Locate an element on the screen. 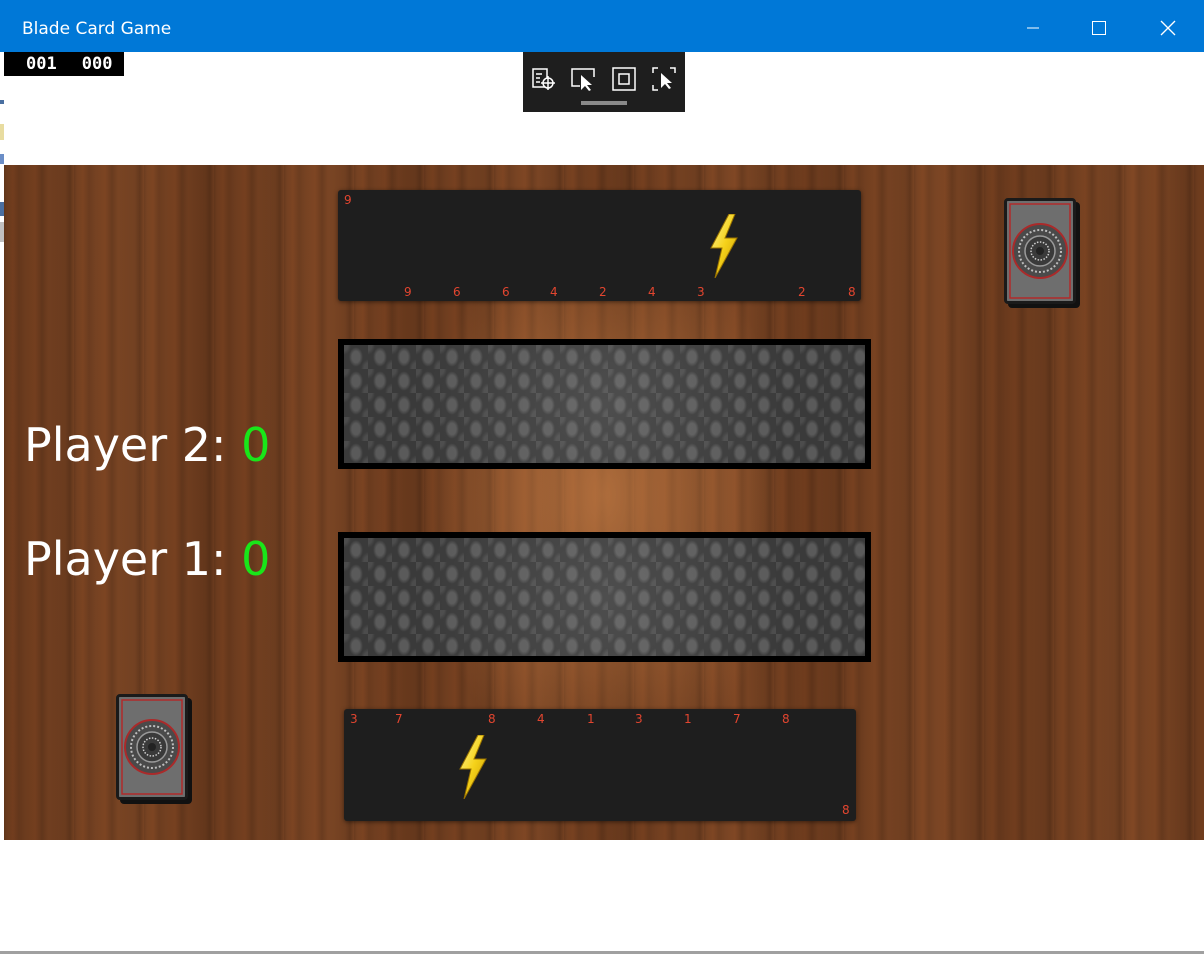 This screenshot has width=1204, height=954. track-focused-element-button is located at coordinates (664, 79).